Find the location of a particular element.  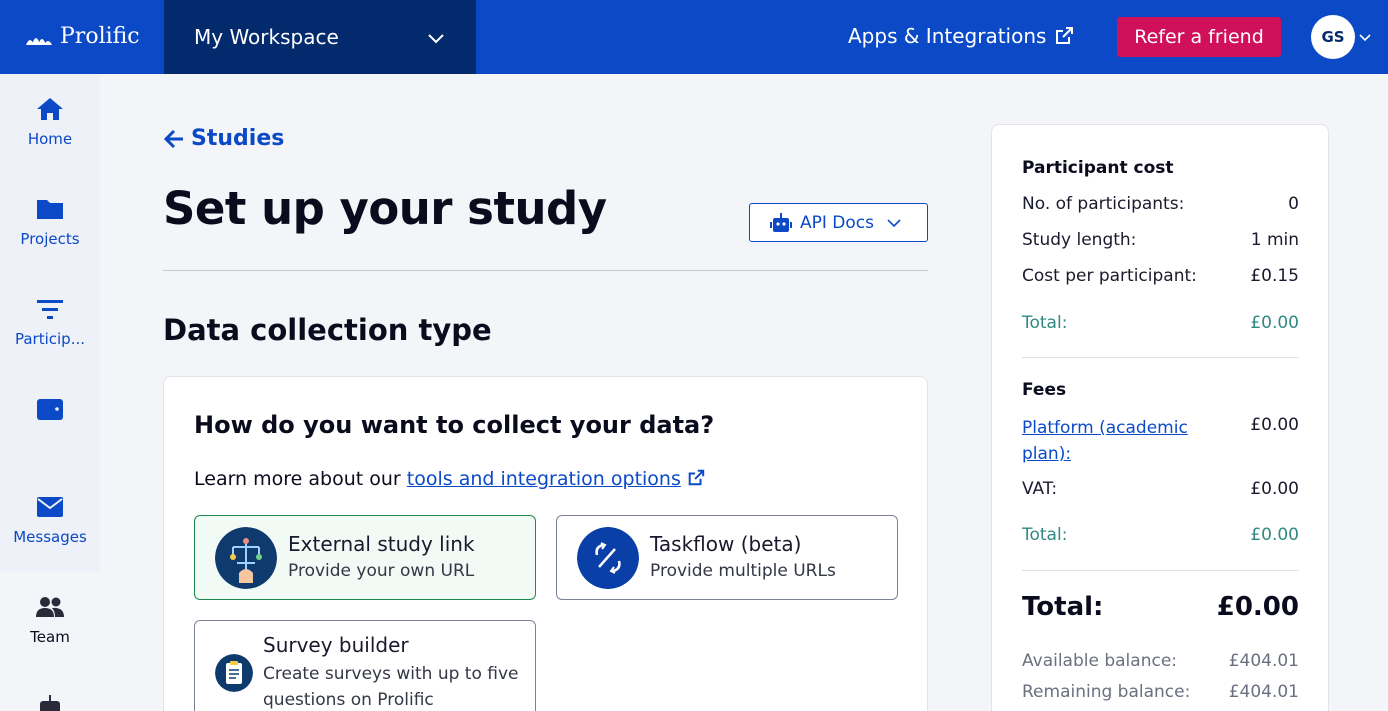

participants-label: No. of participants: is located at coordinates (1103, 204).